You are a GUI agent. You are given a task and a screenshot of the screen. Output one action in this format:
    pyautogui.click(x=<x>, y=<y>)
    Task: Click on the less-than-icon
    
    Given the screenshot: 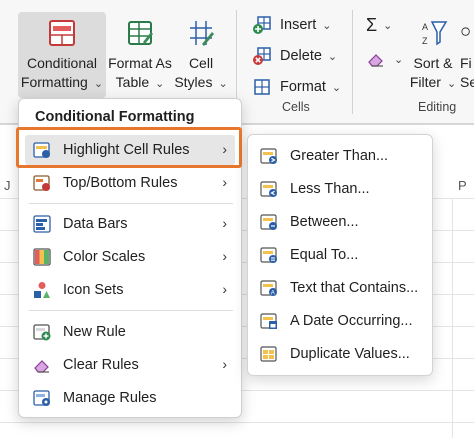 What is the action you would take?
    pyautogui.click(x=268, y=189)
    